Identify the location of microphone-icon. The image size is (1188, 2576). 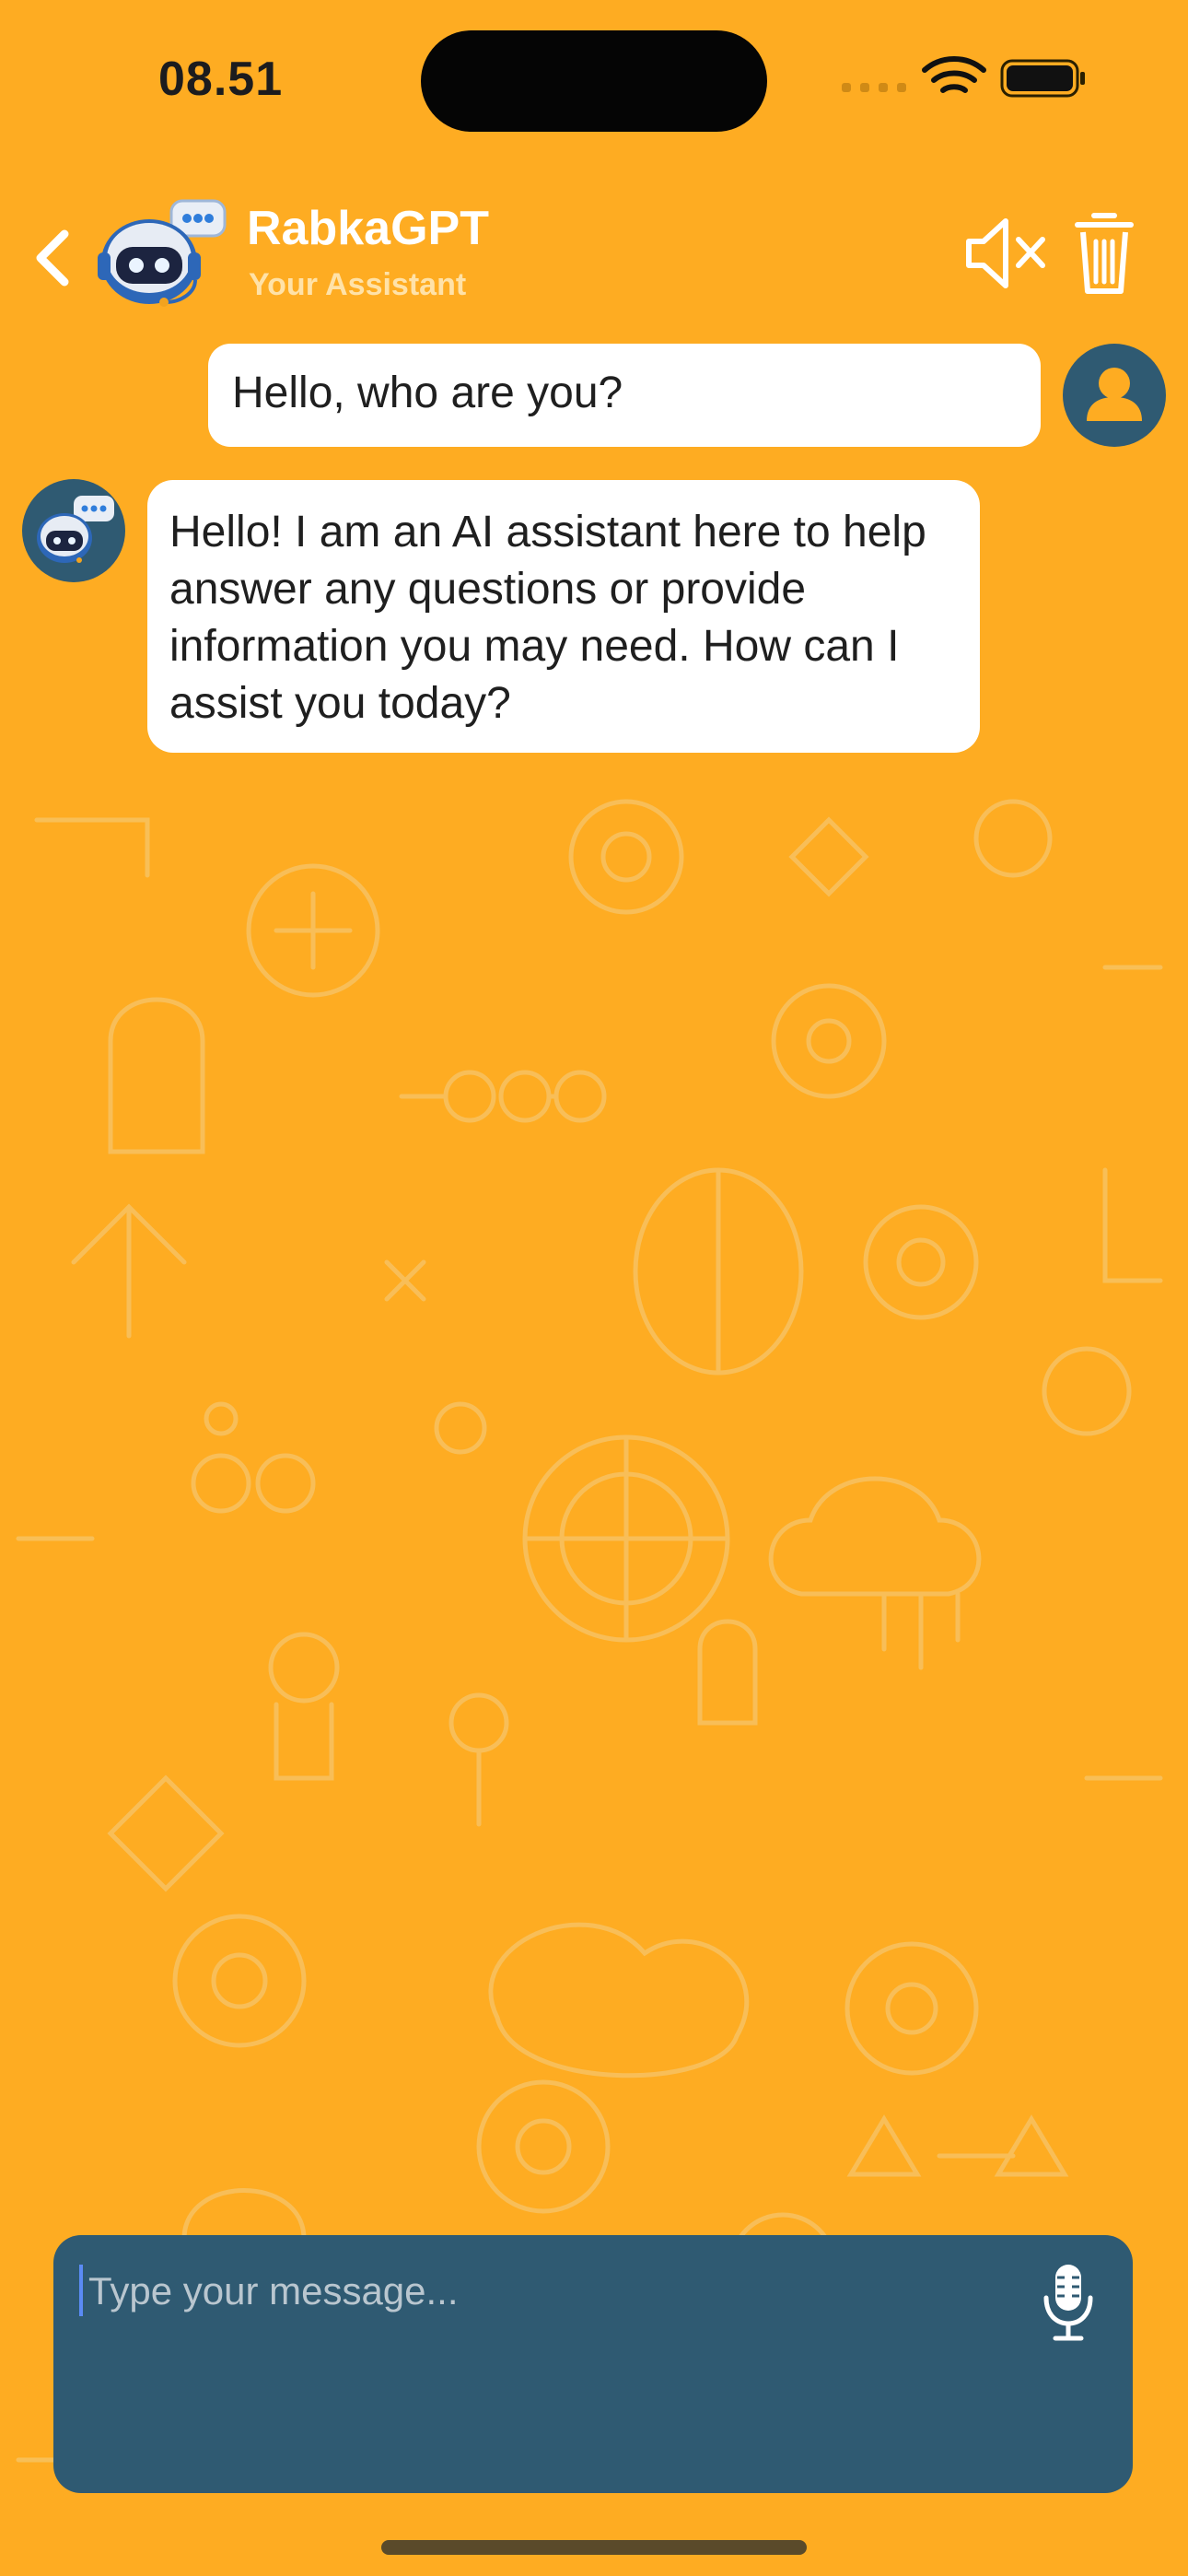
(1068, 2302).